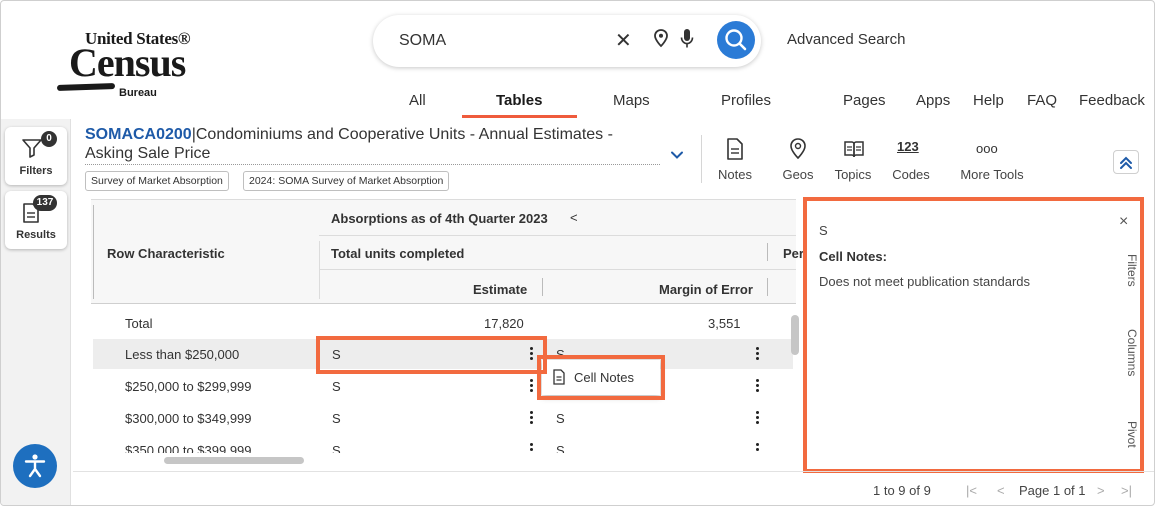 The width and height of the screenshot is (1155, 506). Describe the element at coordinates (557, 235) in the screenshot. I see `group-header-border` at that location.